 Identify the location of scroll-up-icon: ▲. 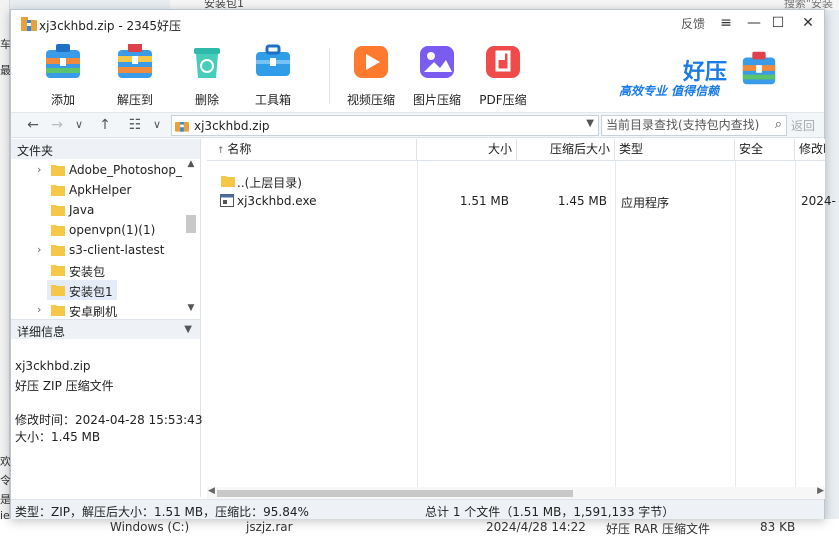
(191, 164).